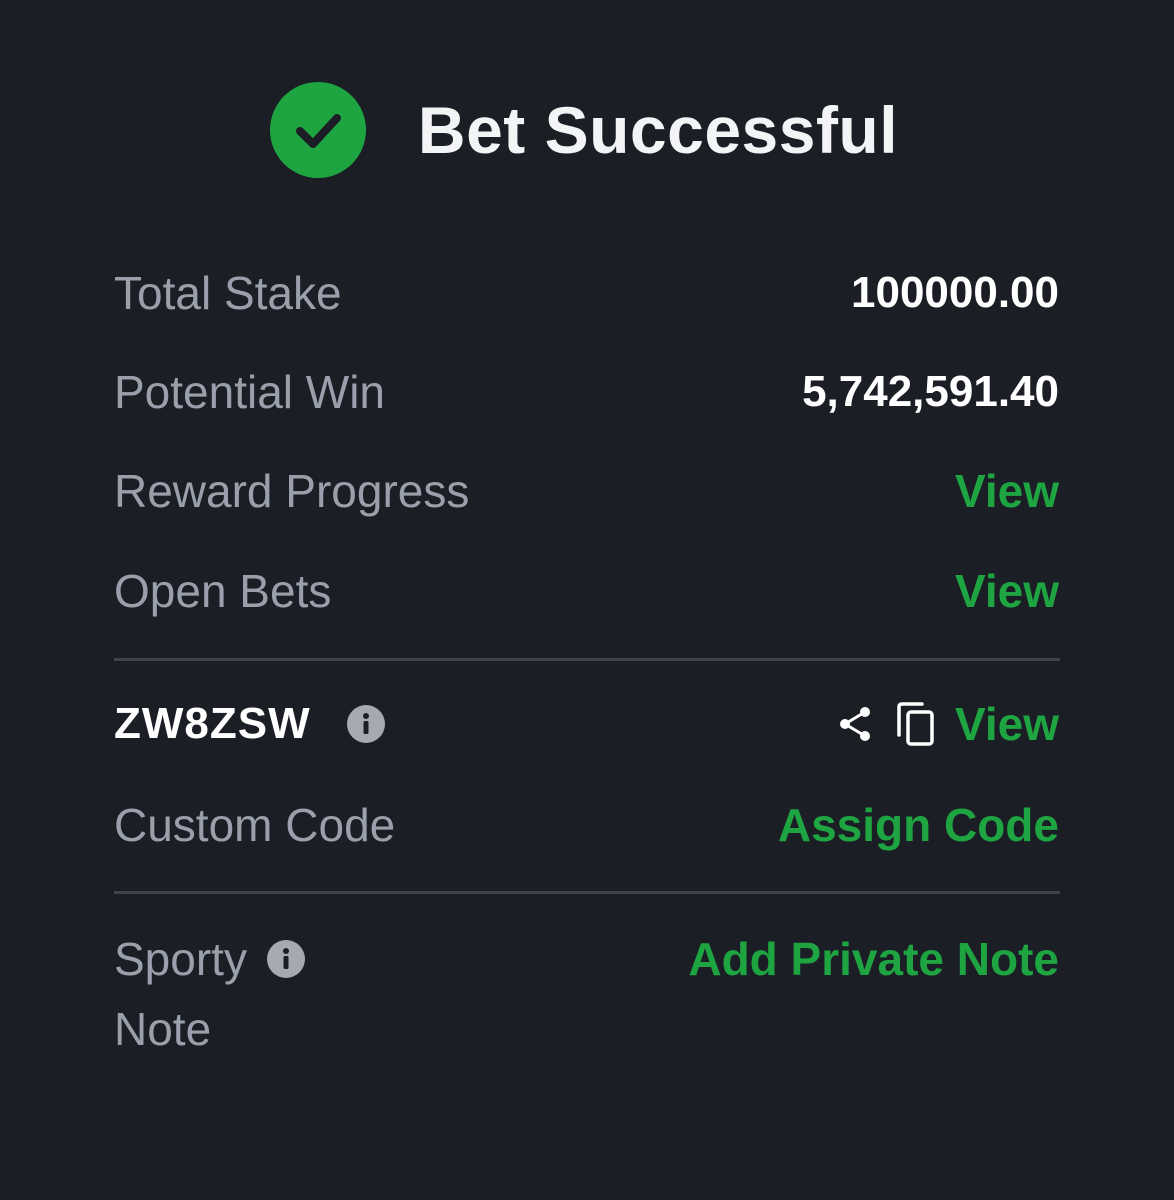  Describe the element at coordinates (586, 994) in the screenshot. I see `sporty-note-row: Sporty Note Add Private Note` at that location.